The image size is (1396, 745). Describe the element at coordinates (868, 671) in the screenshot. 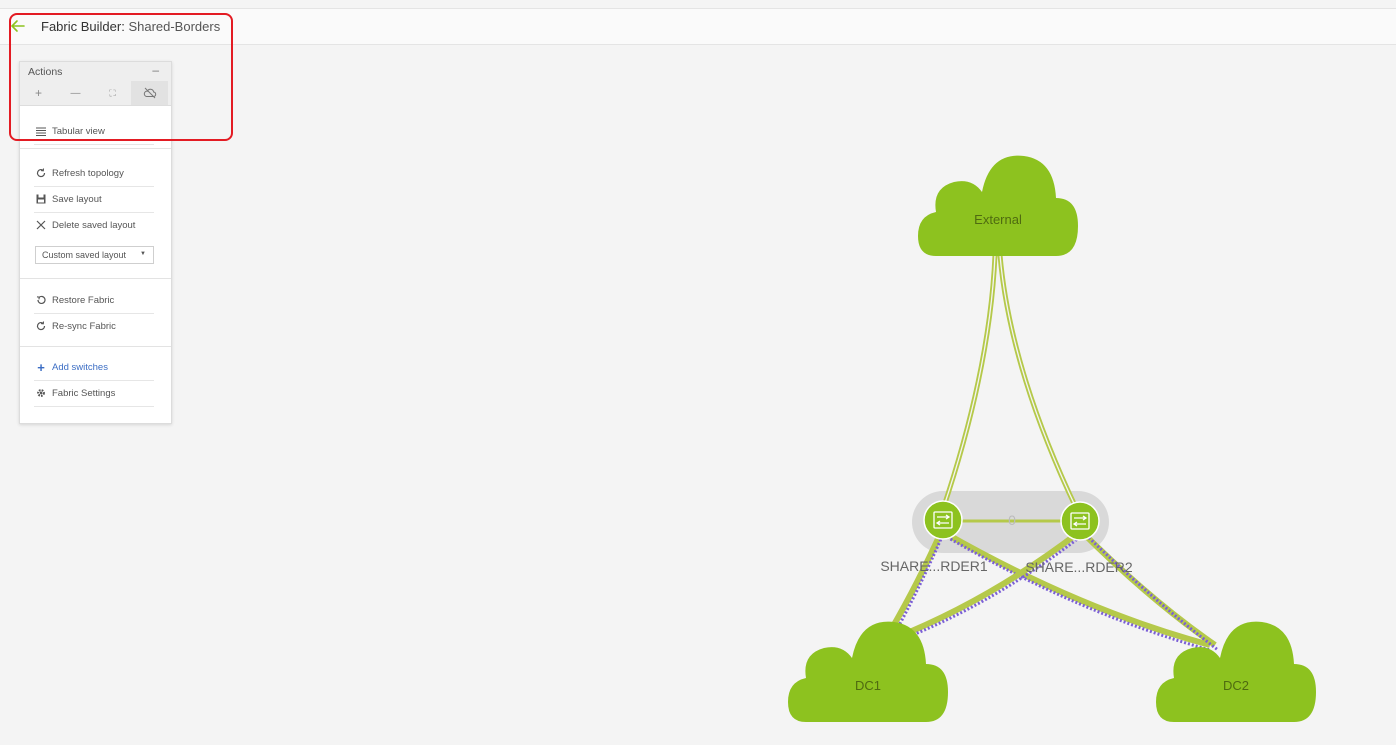

I see `cloud-dc1: DC1` at that location.